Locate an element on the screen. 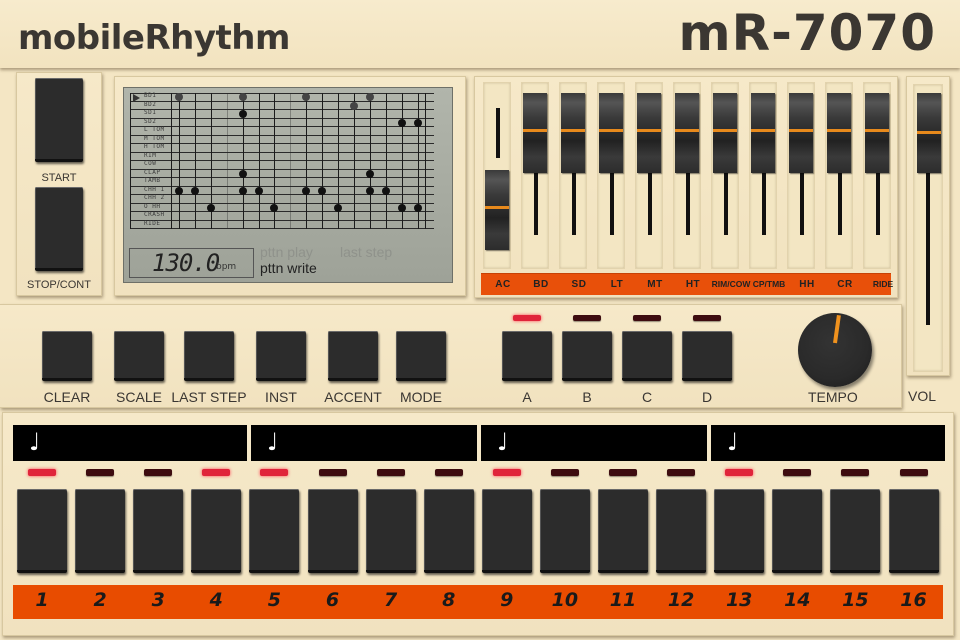 The height and width of the screenshot is (640, 960). fader-slot-mt is located at coordinates (649, 175).